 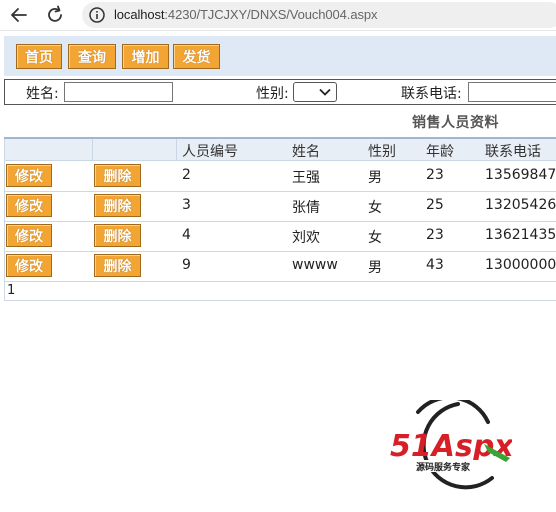 What do you see at coordinates (118, 92) in the screenshot?
I see `name-input` at bounding box center [118, 92].